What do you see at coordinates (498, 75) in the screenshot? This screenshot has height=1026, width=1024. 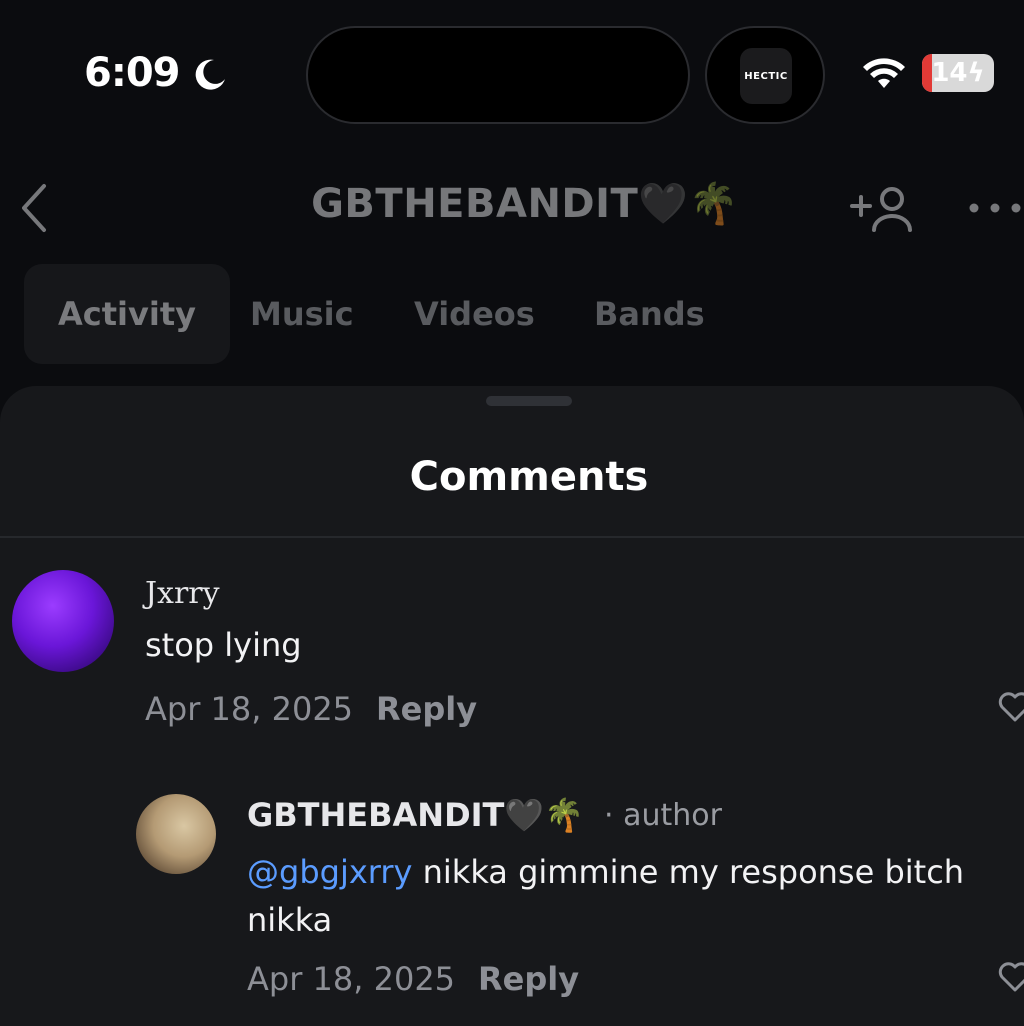 I see `dynamic-island` at bounding box center [498, 75].